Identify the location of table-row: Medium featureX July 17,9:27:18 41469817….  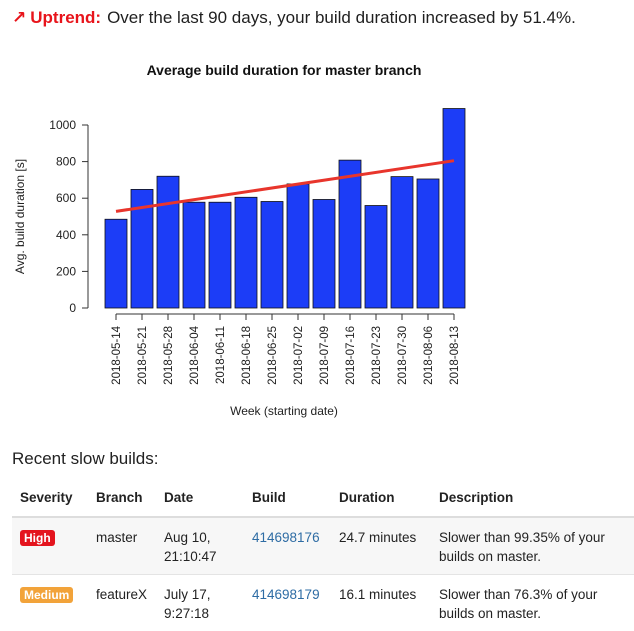
(323, 603).